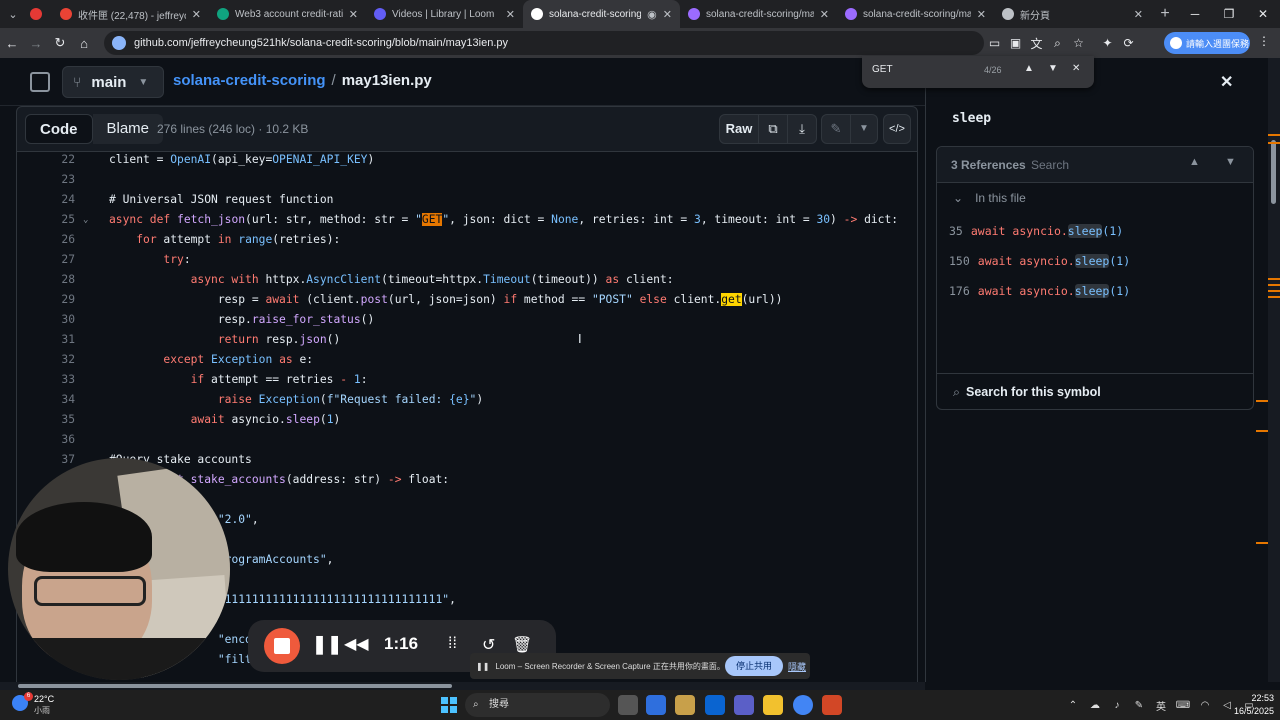  What do you see at coordinates (832, 705) in the screenshot?
I see `powerpoint-icon` at bounding box center [832, 705].